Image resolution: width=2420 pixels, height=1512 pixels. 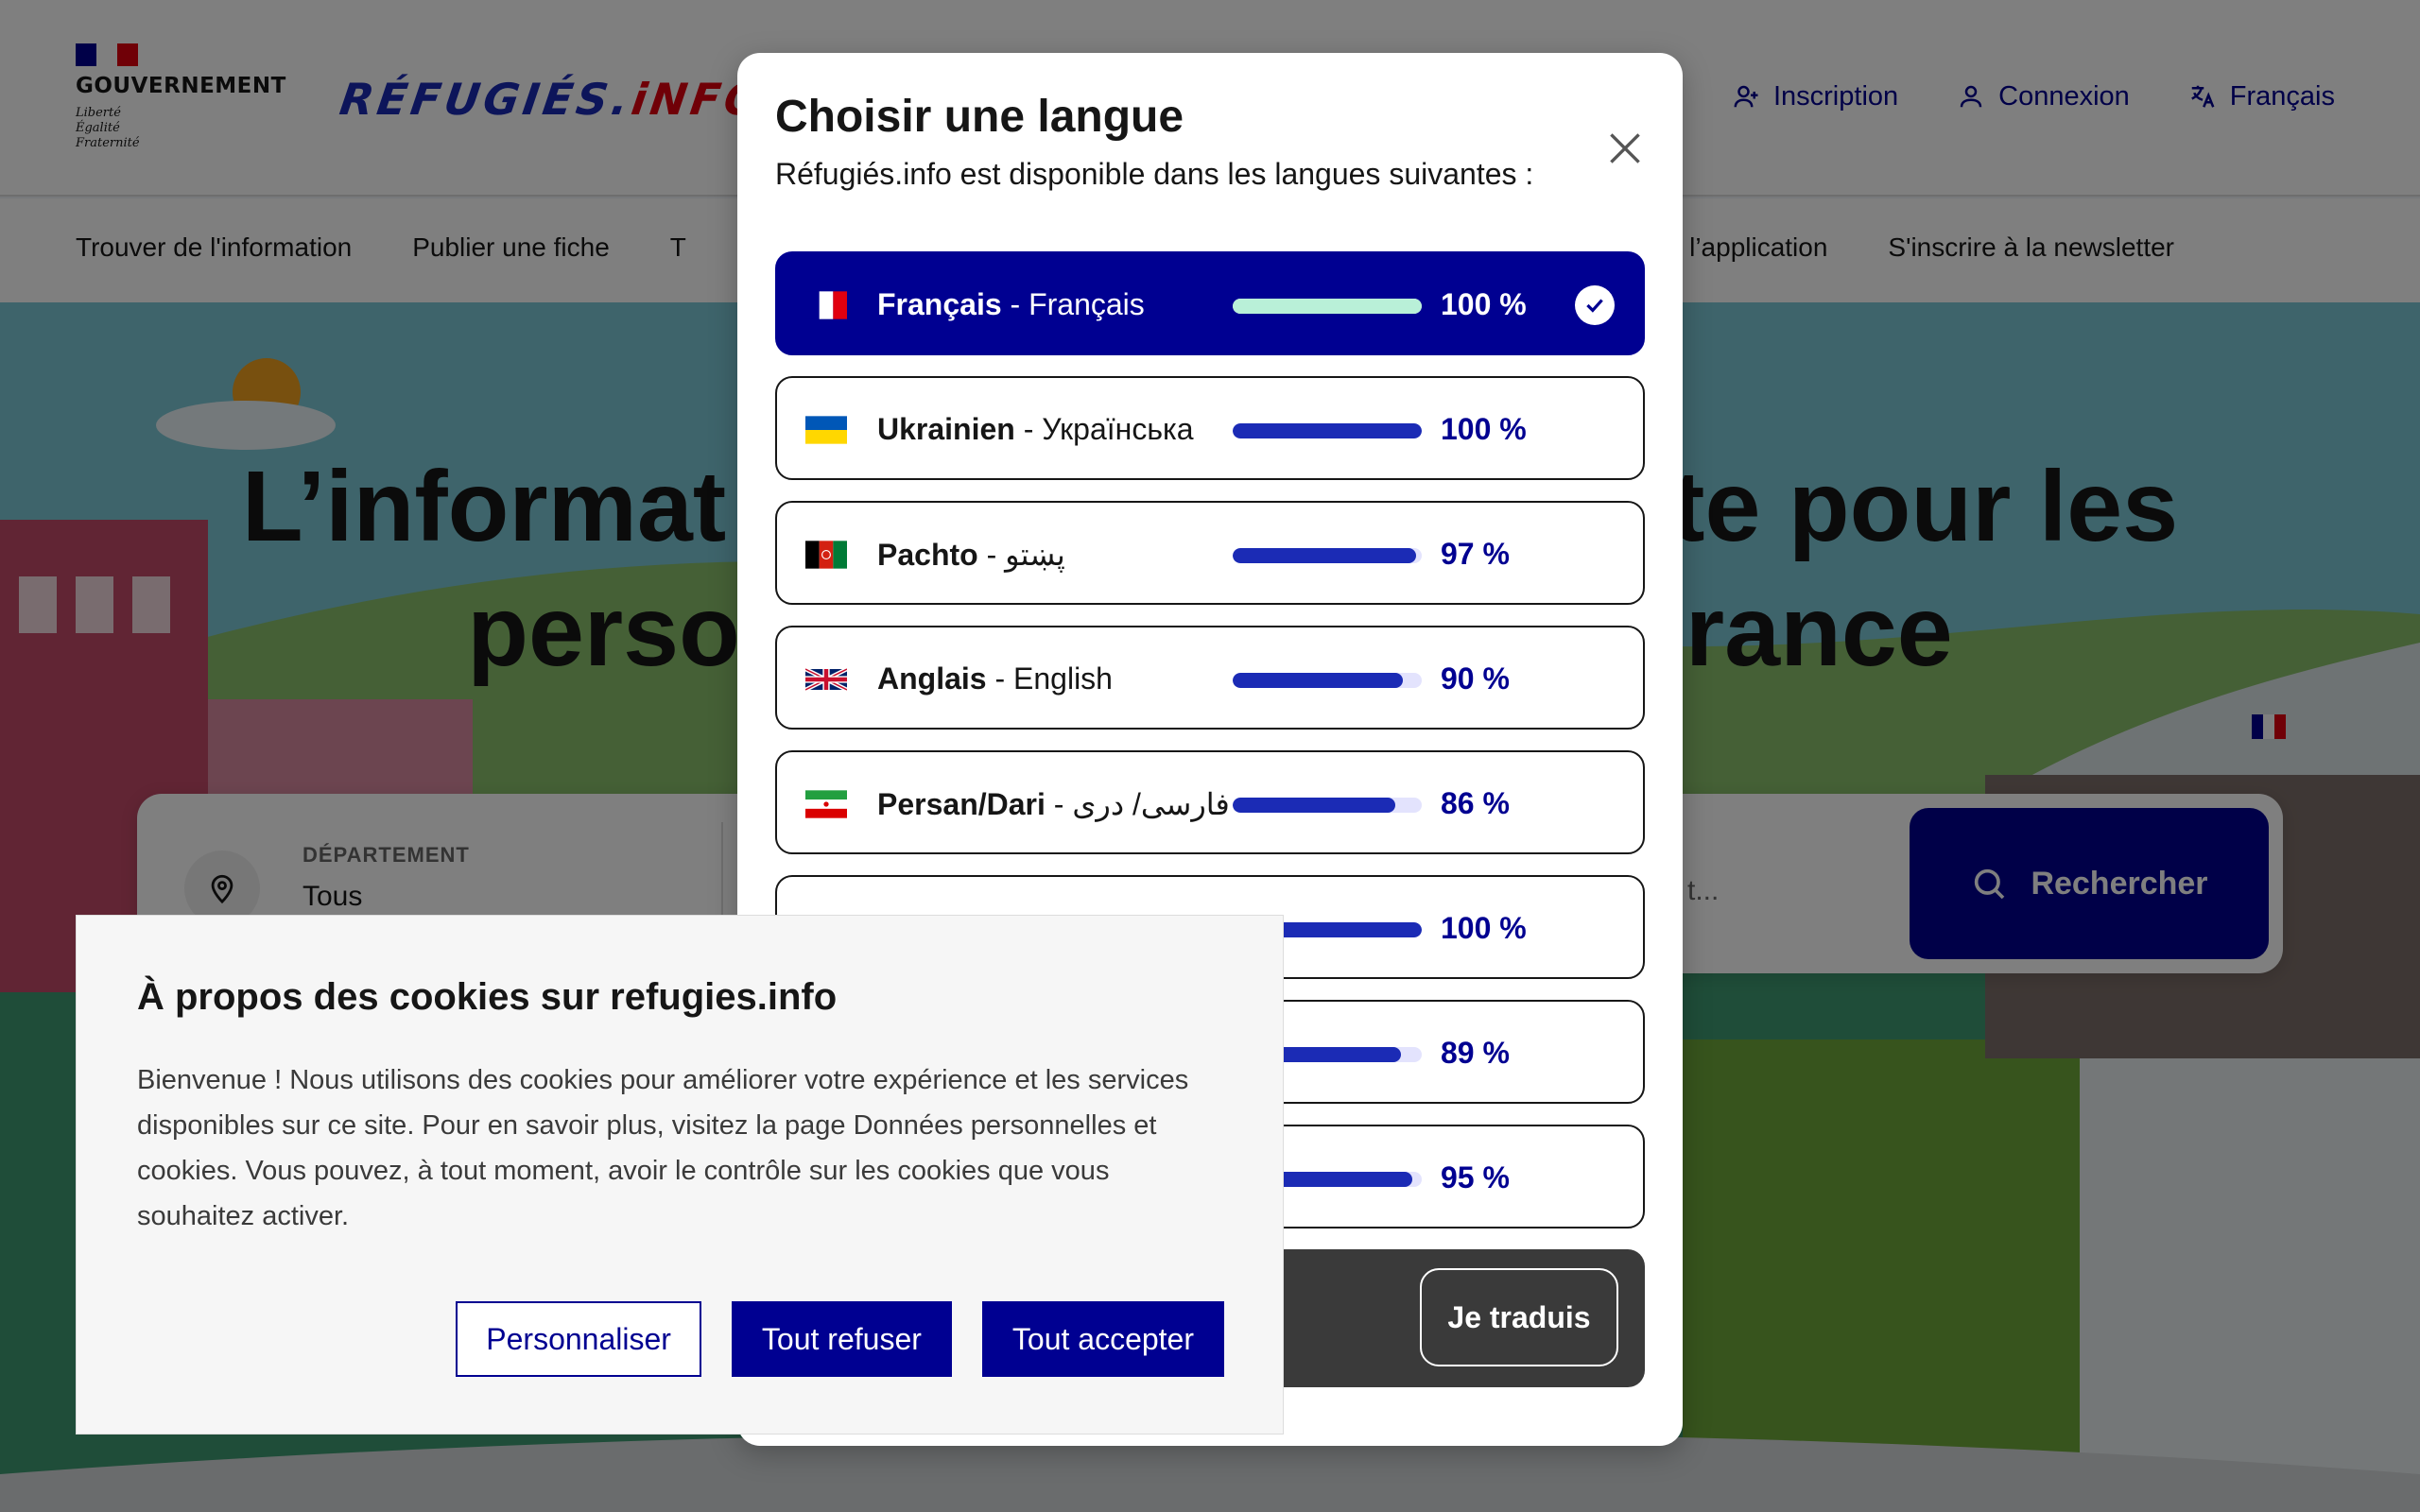 I want to click on customize-cookies-button: Personnaliser, so click(x=578, y=1339).